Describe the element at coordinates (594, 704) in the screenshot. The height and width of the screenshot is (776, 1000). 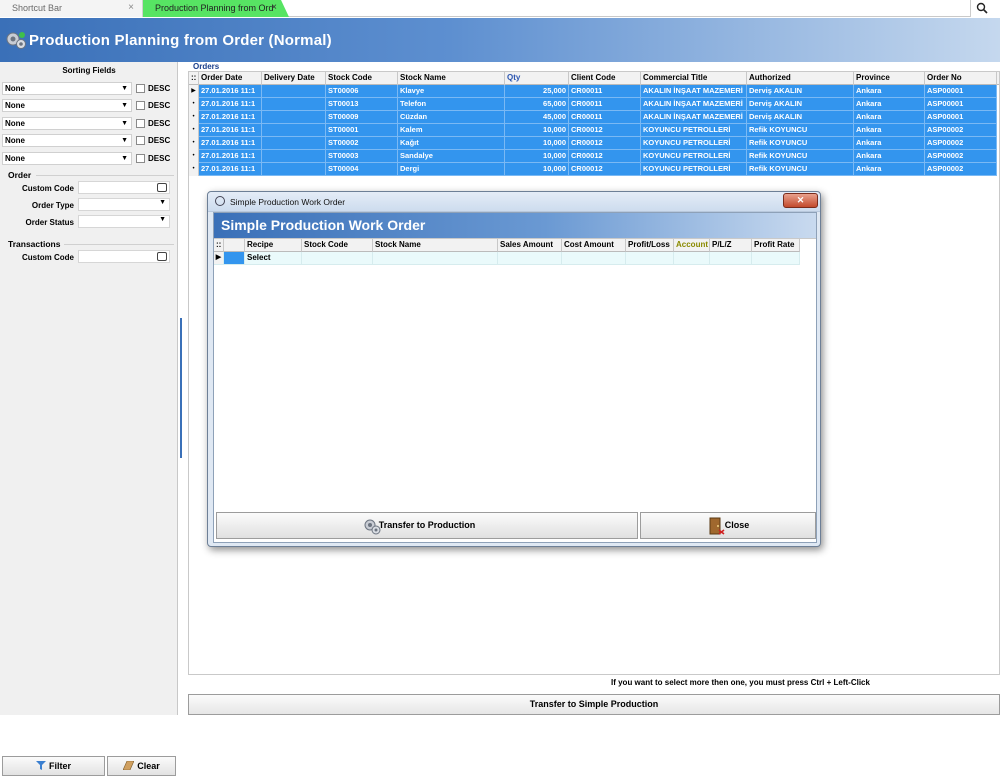
I see `transfer-to-simple-production-button: Transfer to Simple Production` at that location.